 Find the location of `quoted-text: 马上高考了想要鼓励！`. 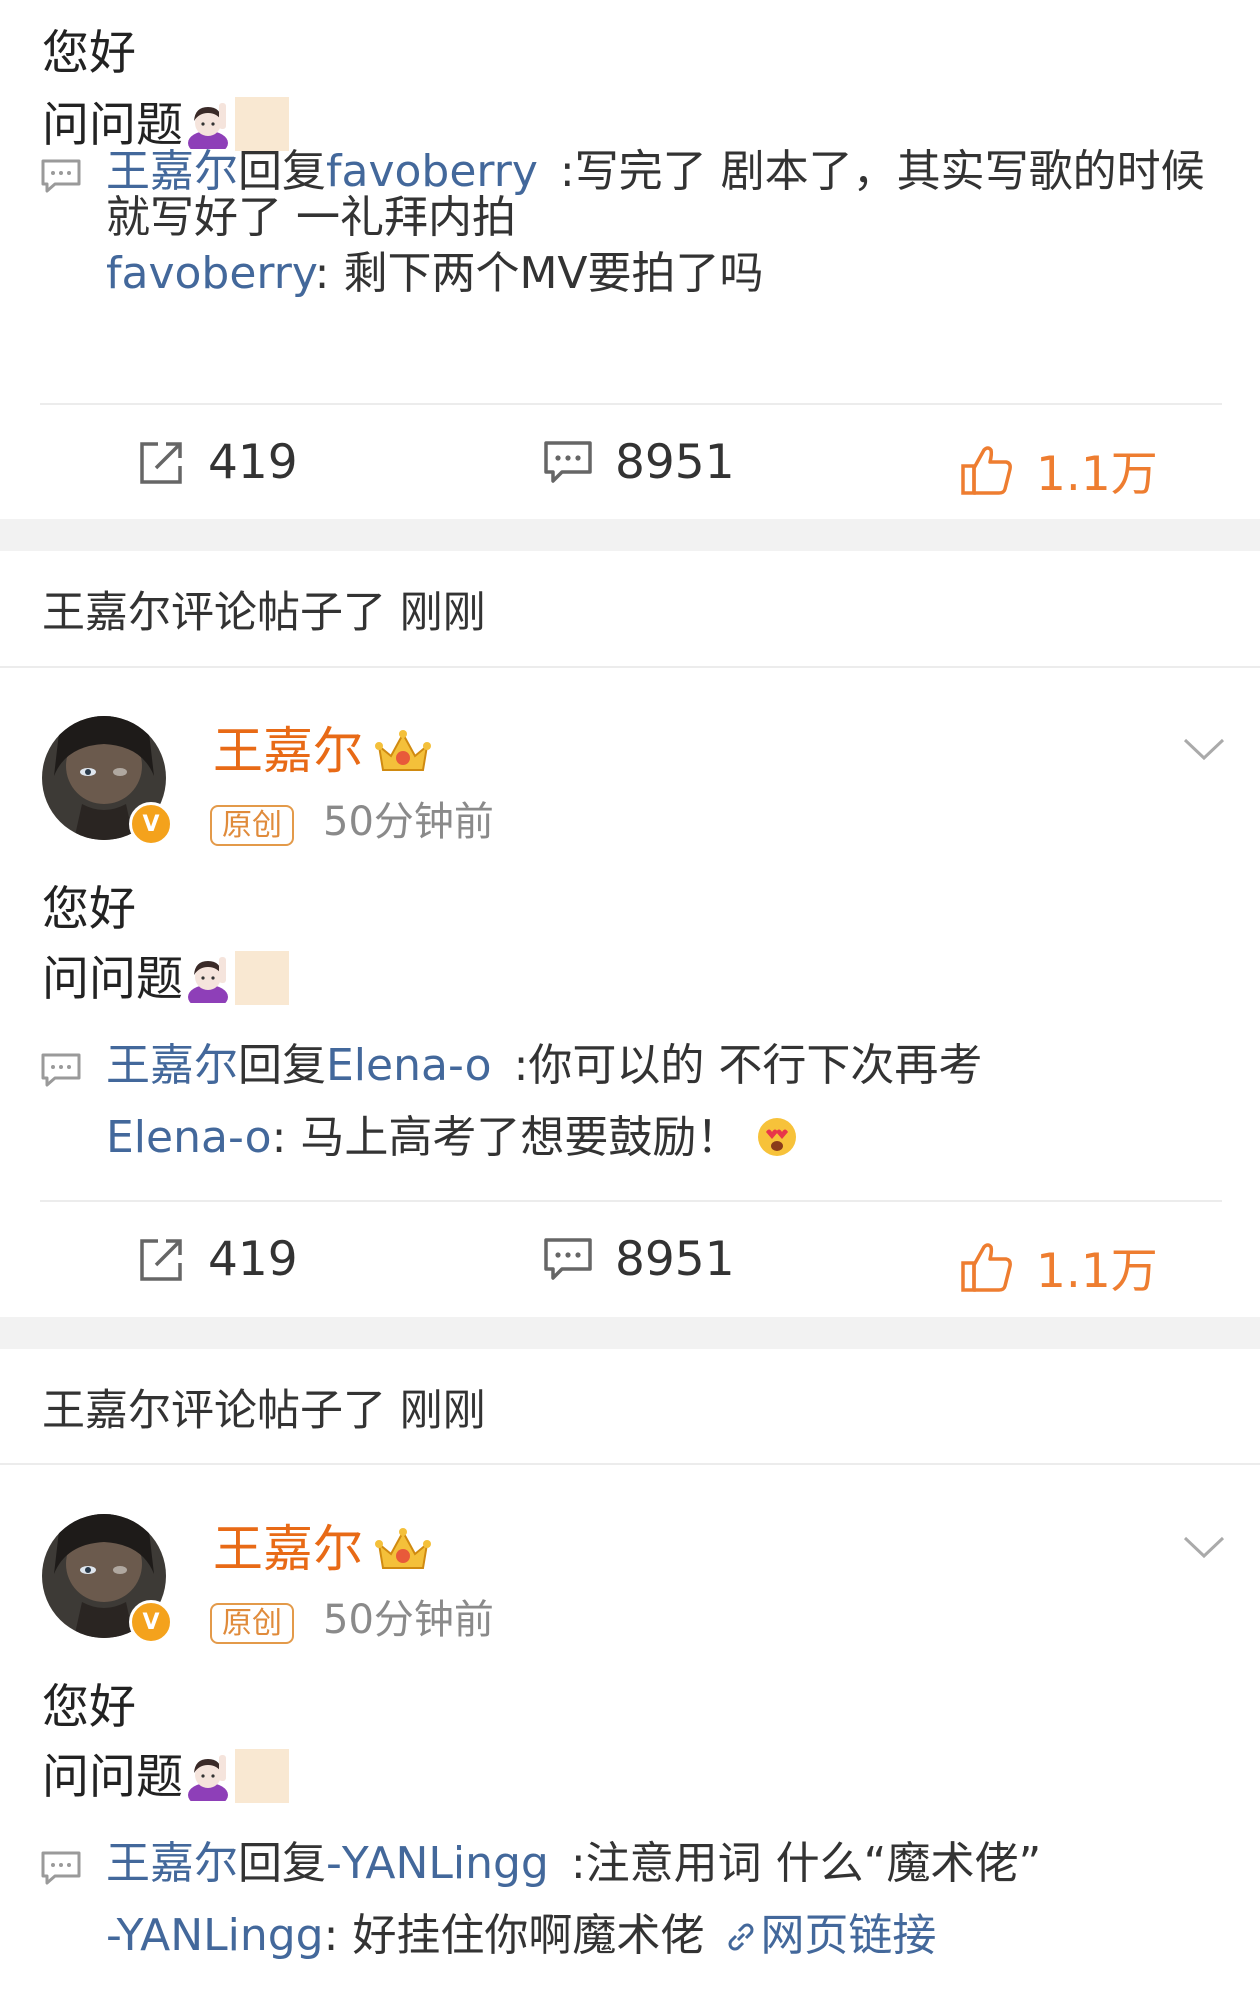

quoted-text: 马上高考了想要鼓励！ is located at coordinates (520, 1137).